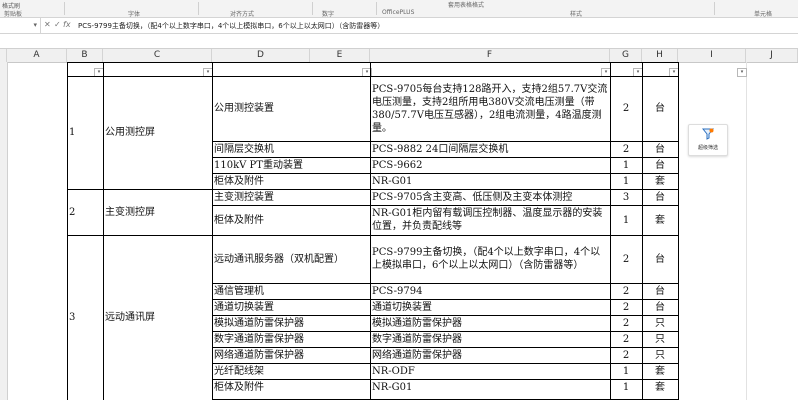  What do you see at coordinates (490, 165) in the screenshot?
I see `spec-cell: PCS-9662` at bounding box center [490, 165].